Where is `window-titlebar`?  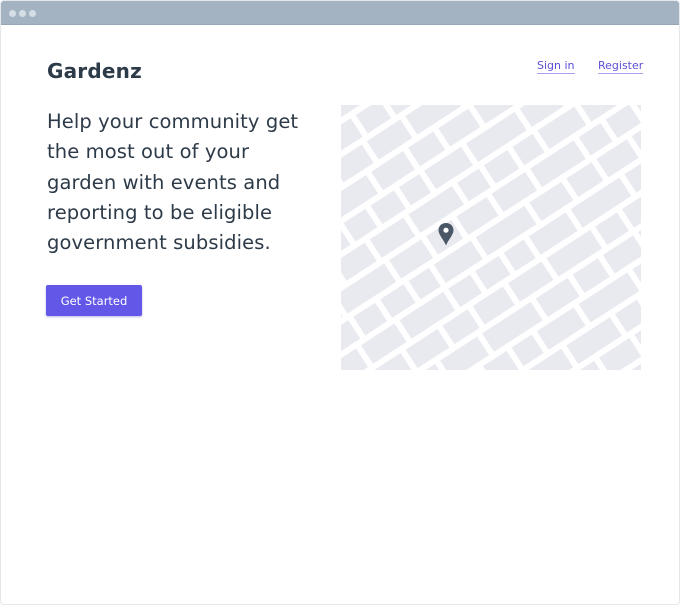
window-titlebar is located at coordinates (340, 13).